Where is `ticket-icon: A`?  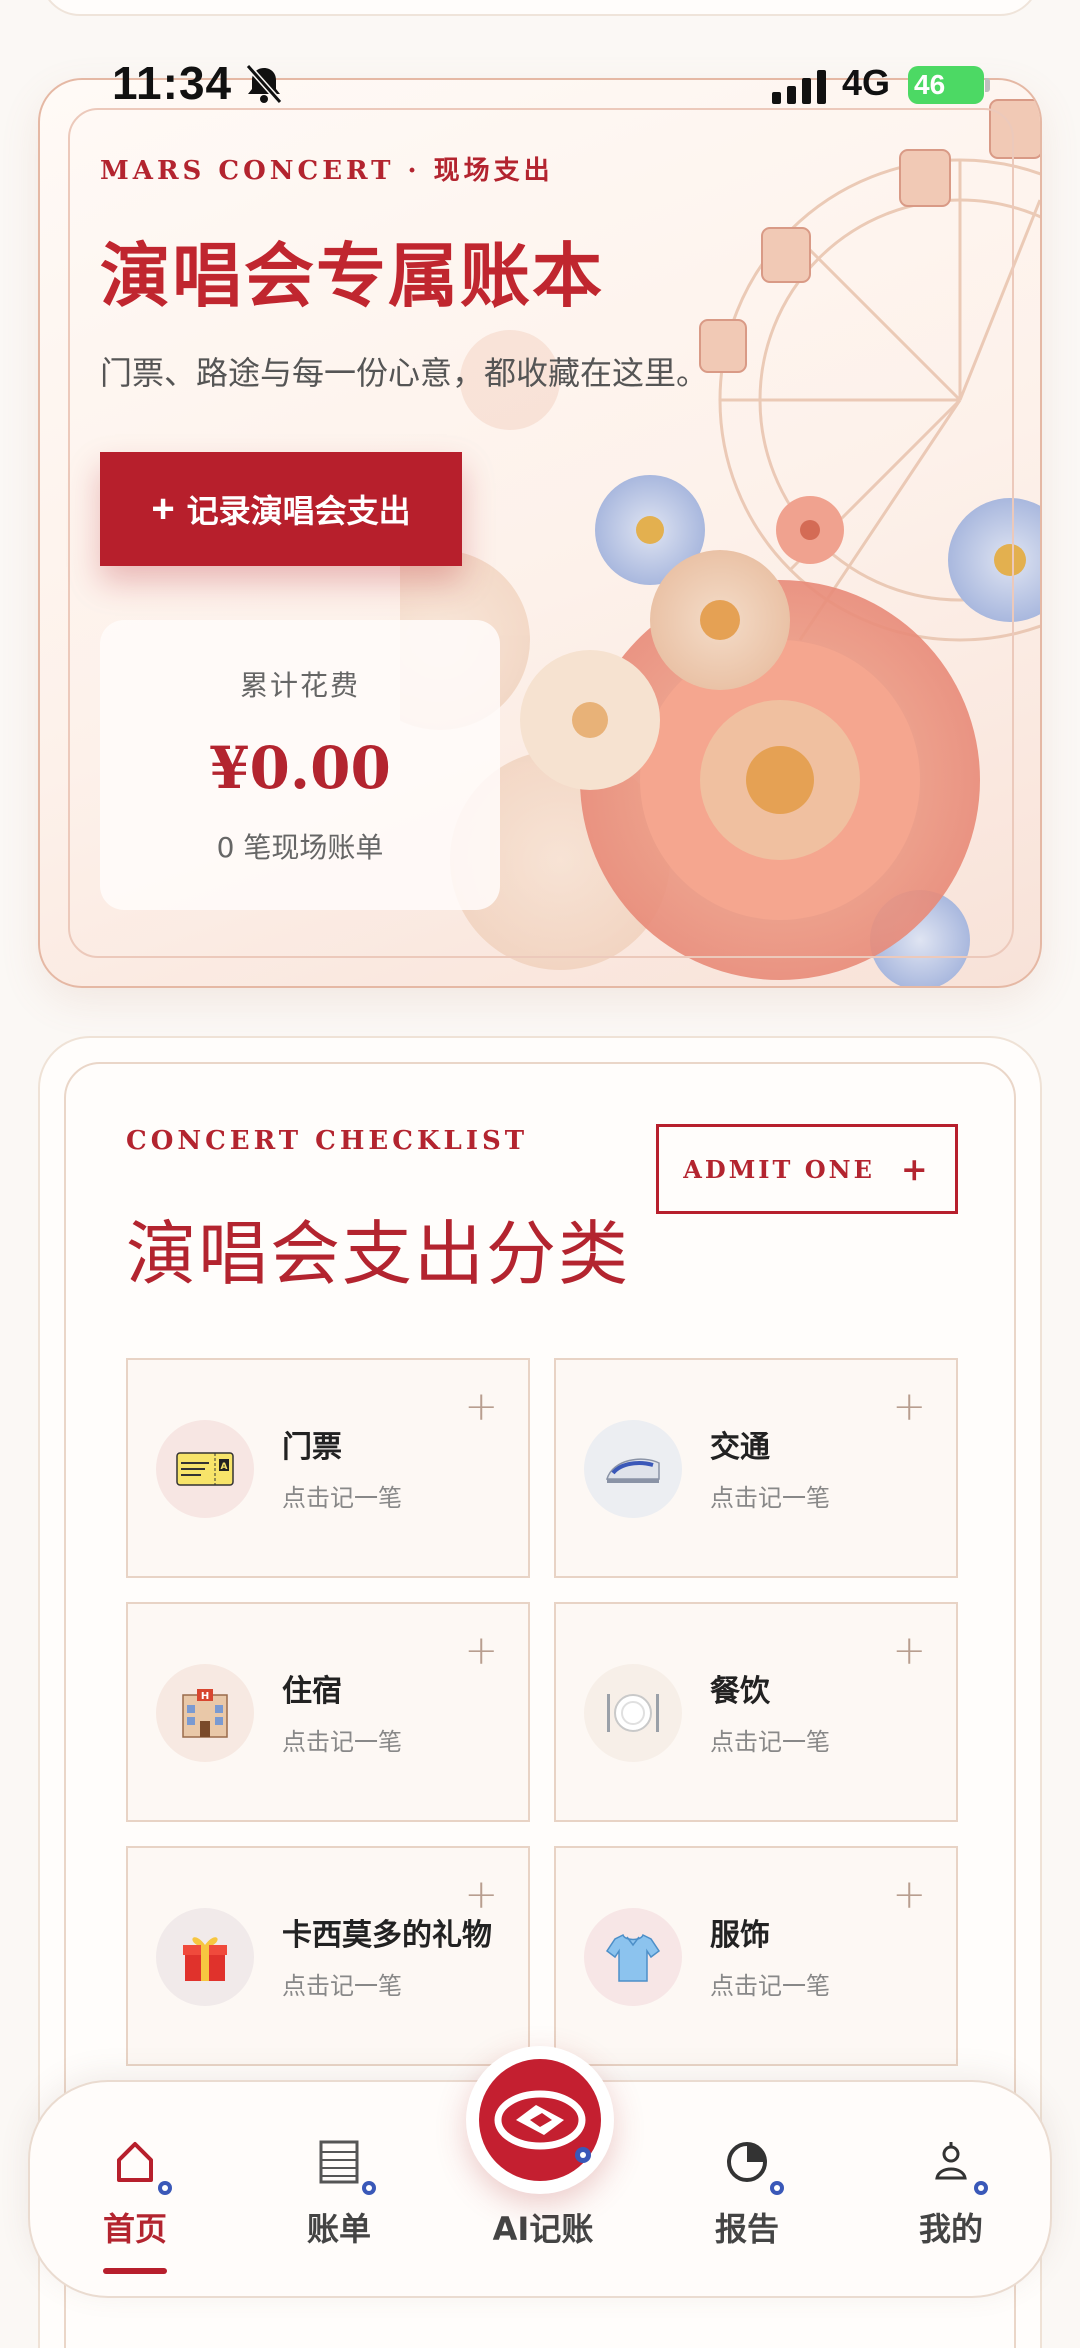
ticket-icon: A is located at coordinates (205, 1469).